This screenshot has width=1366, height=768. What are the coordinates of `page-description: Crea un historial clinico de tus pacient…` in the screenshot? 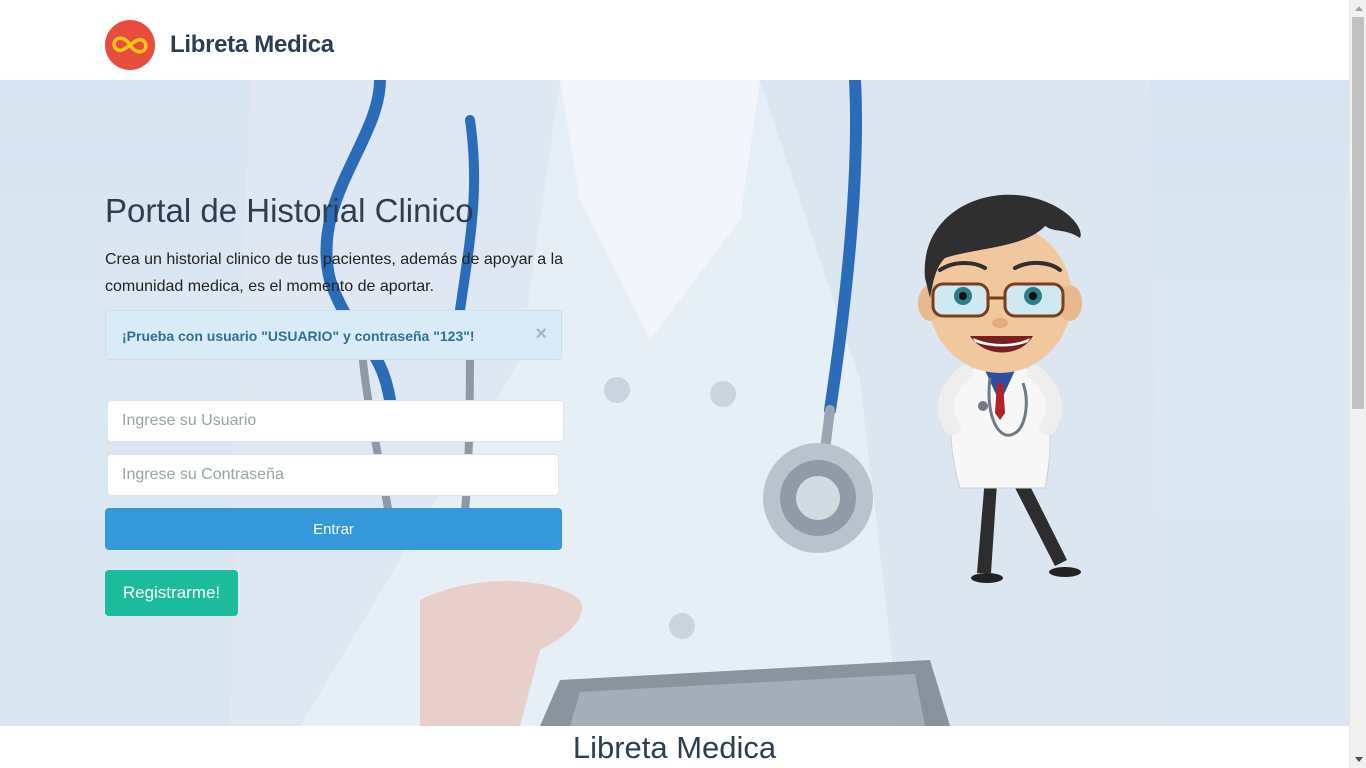 It's located at (334, 273).